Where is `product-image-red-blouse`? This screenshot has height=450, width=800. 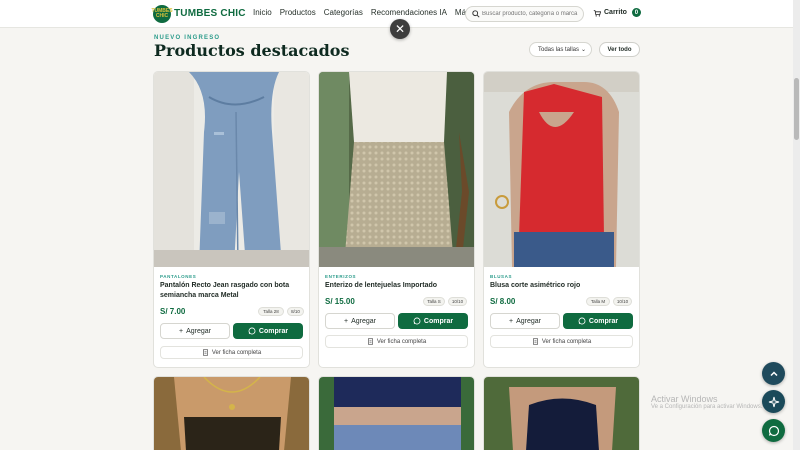 product-image-red-blouse is located at coordinates (562, 169).